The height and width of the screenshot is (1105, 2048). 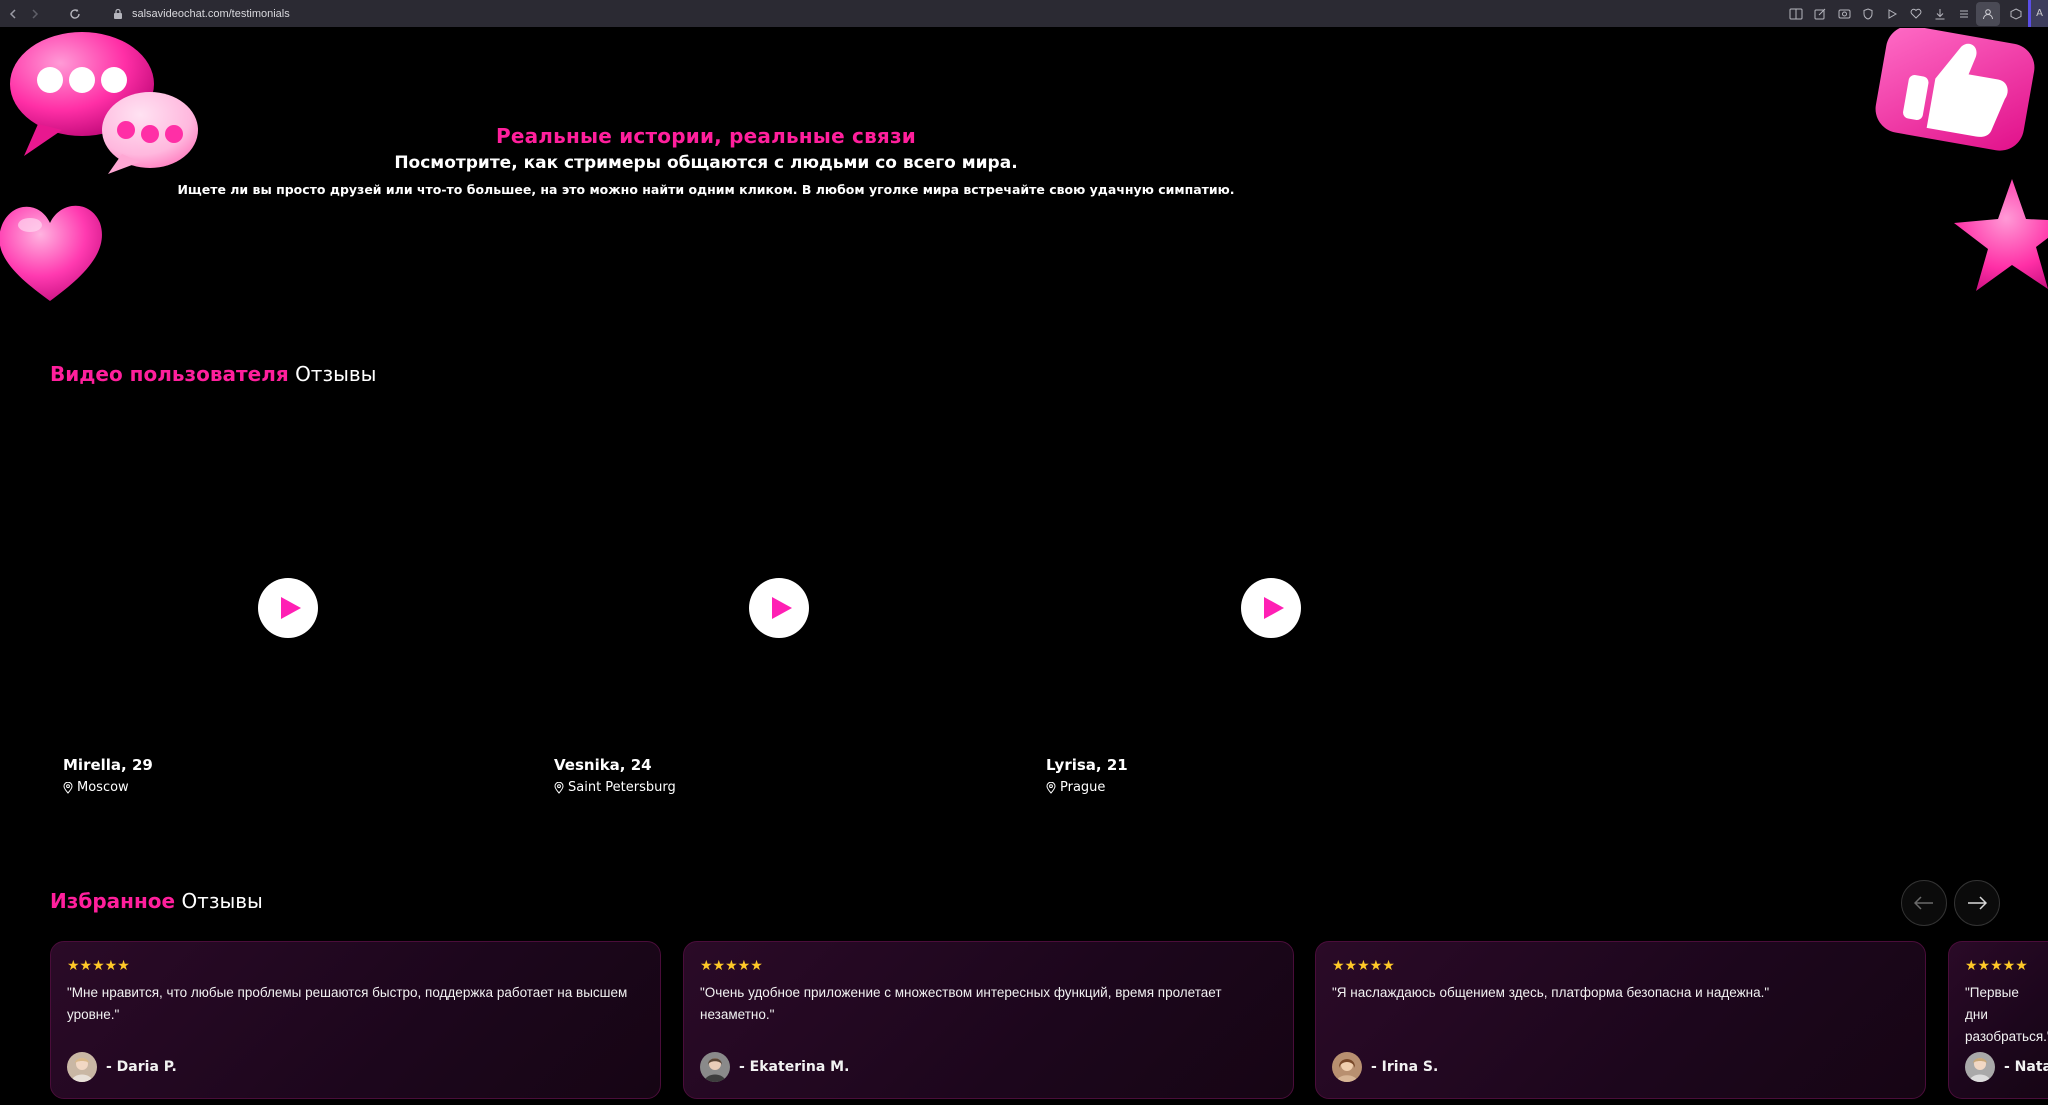 I want to click on url-text: salsavideochat.com/testimonials, so click(x=211, y=13).